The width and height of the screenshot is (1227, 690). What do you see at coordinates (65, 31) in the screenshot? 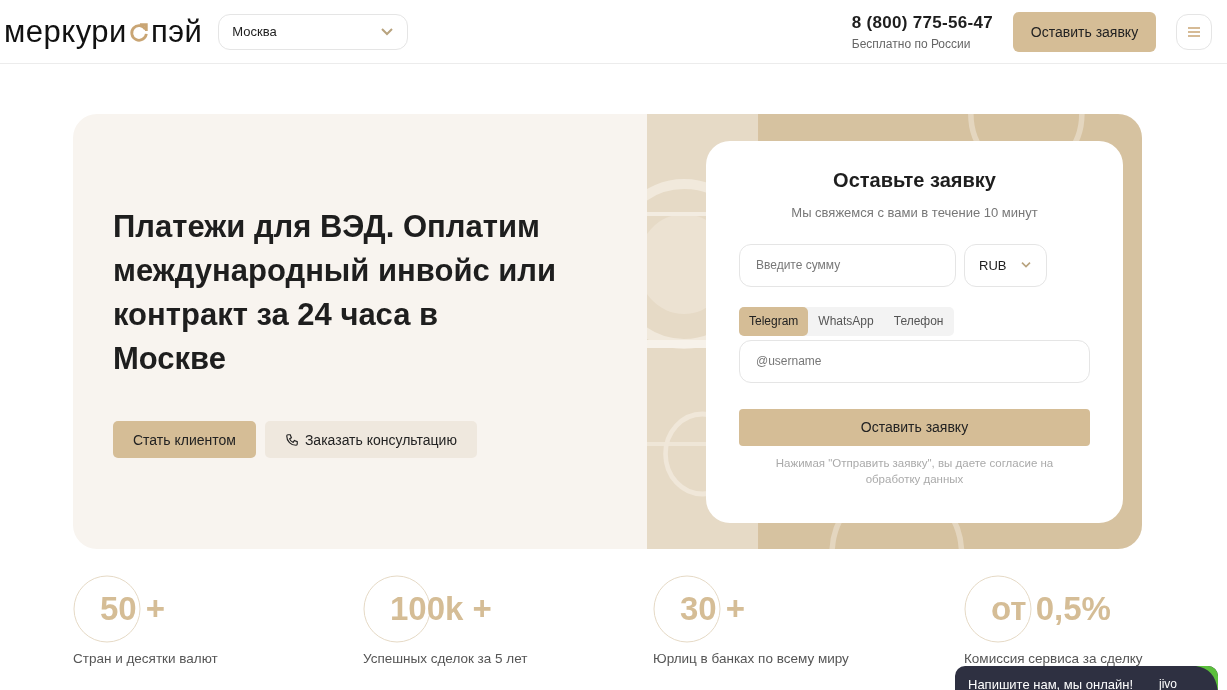
I see `logo-text: меркури` at bounding box center [65, 31].